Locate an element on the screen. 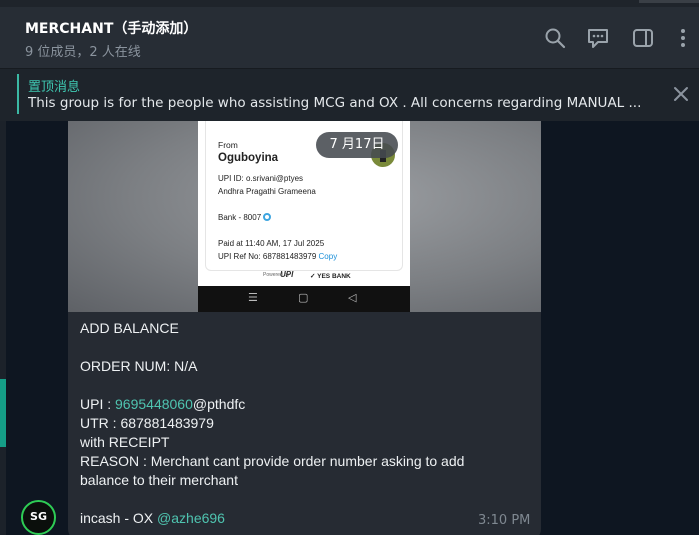 The height and width of the screenshot is (535, 699). receipt-from-label: From is located at coordinates (228, 145).